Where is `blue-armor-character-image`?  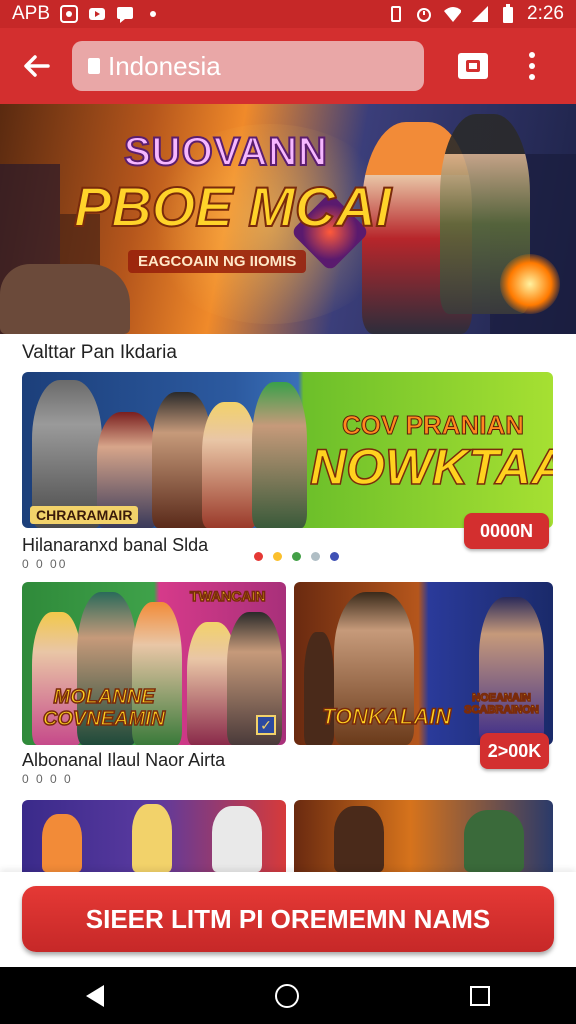
blue-armor-character-image is located at coordinates (511, 671).